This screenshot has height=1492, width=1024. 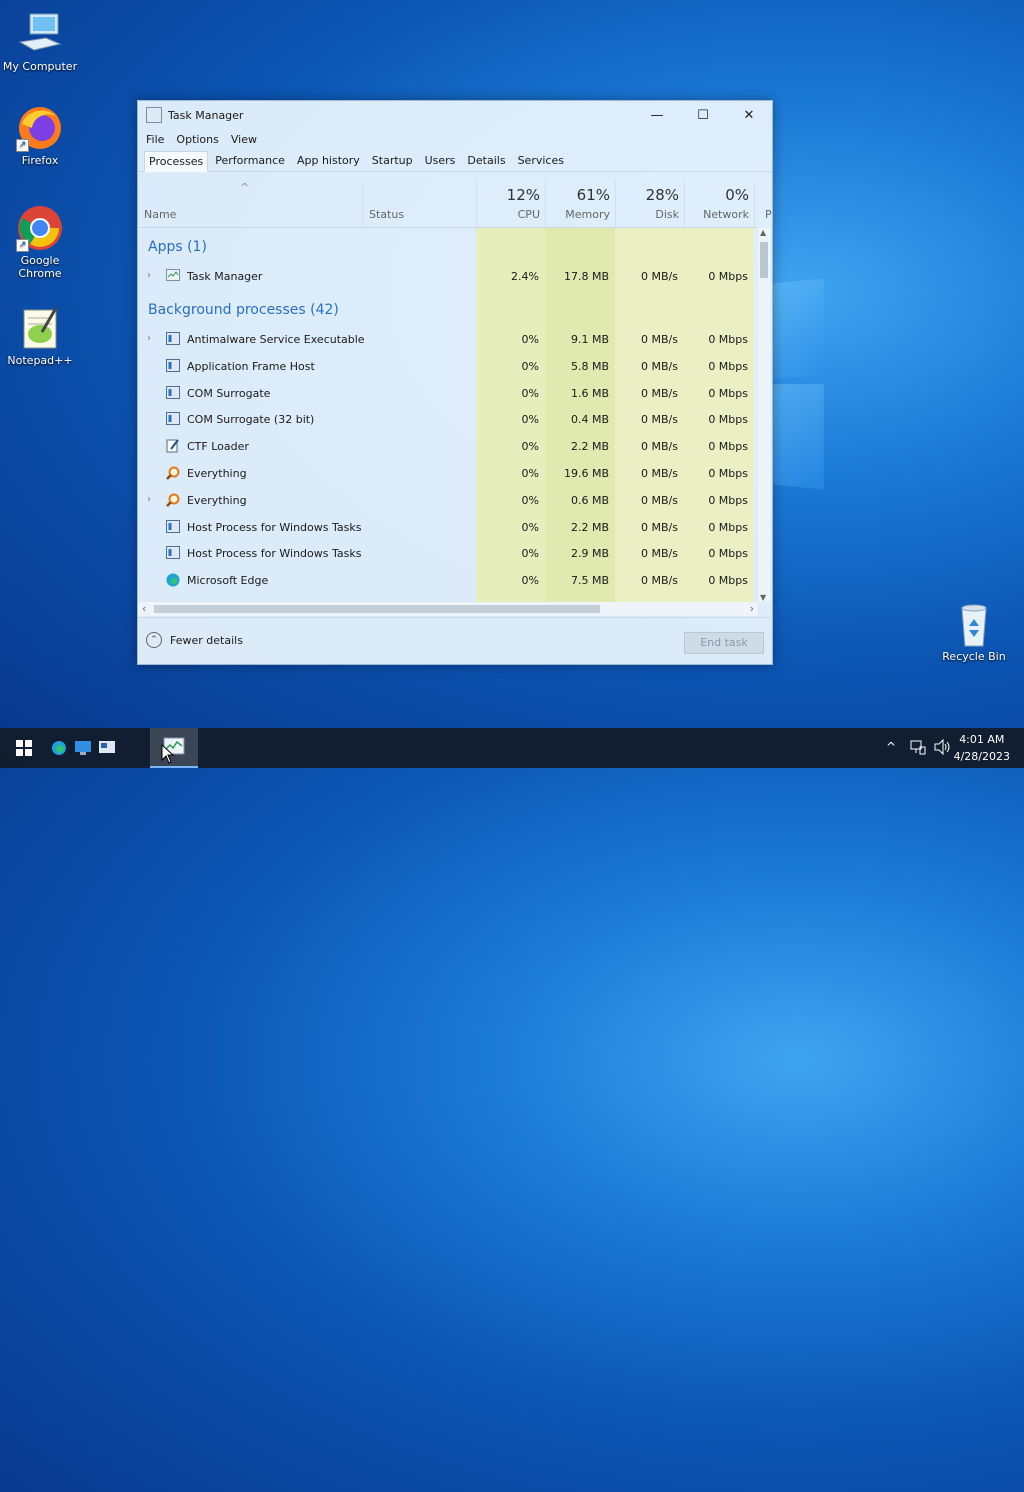 What do you see at coordinates (377, 609) in the screenshot?
I see `horizontal-scroll-thumb` at bounding box center [377, 609].